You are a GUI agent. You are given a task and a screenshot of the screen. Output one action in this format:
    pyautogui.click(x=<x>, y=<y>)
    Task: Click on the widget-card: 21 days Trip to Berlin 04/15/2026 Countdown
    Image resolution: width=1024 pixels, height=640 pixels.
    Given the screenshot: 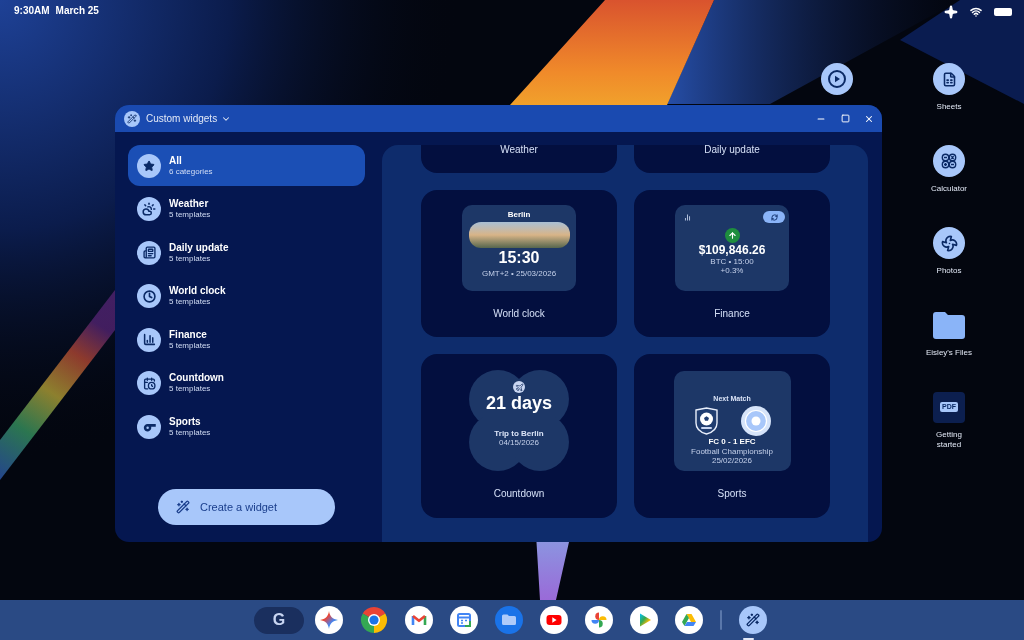 What is the action you would take?
    pyautogui.click(x=519, y=436)
    